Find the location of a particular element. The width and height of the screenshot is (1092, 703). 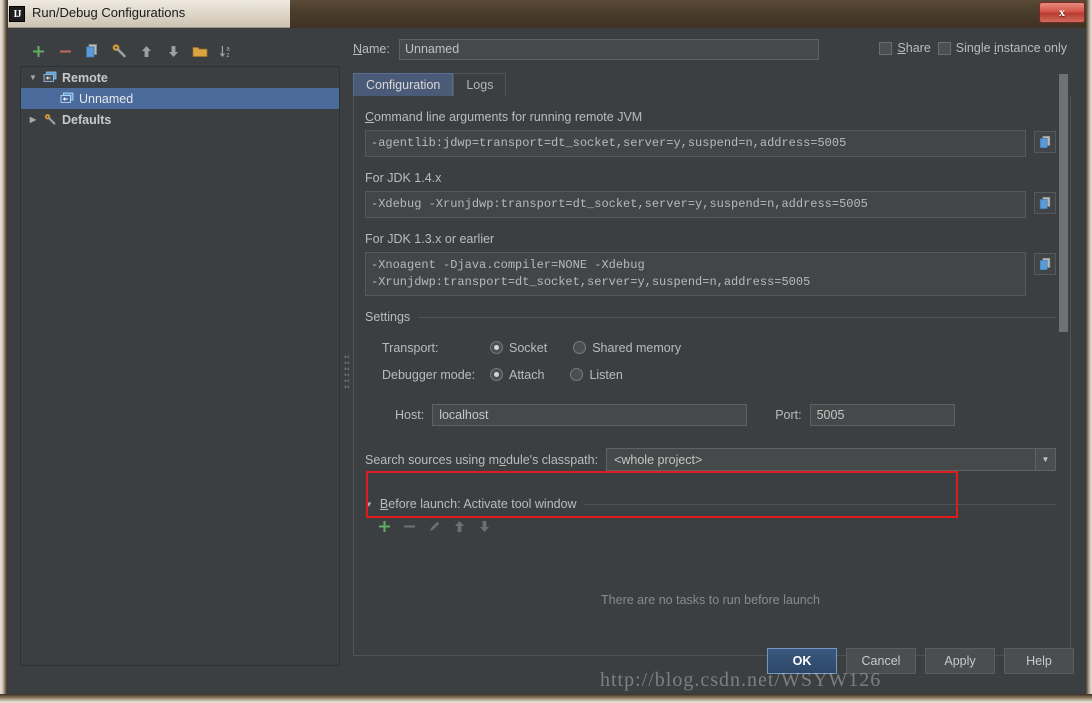

copy-jdk14-button is located at coordinates (1045, 203).